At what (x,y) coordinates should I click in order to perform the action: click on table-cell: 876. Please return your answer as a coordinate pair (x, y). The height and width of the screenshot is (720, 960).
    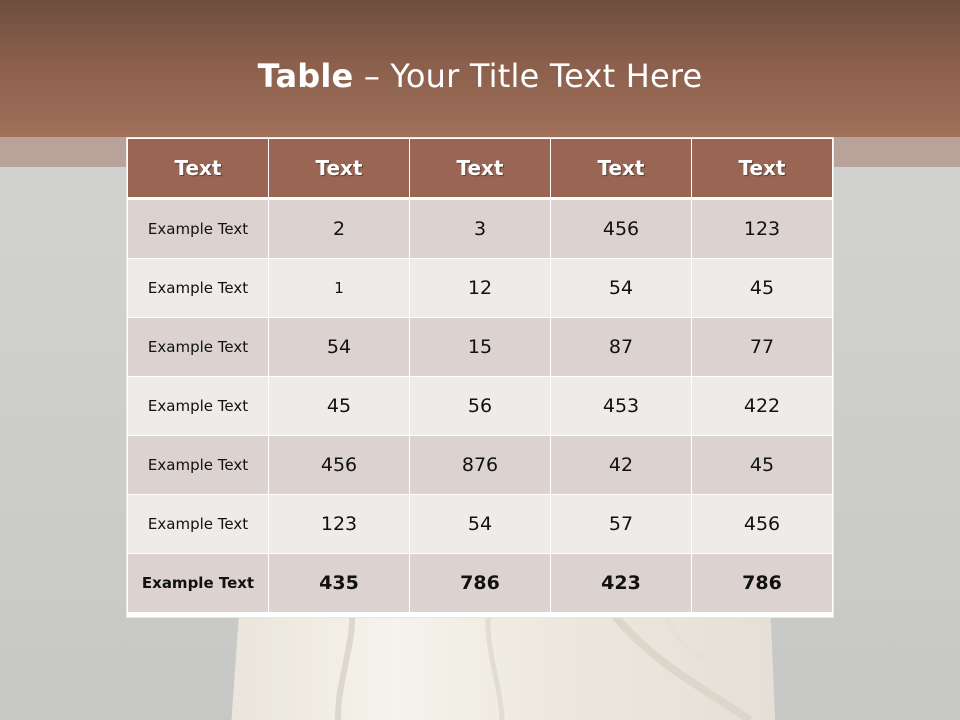
    Looking at the image, I should click on (480, 465).